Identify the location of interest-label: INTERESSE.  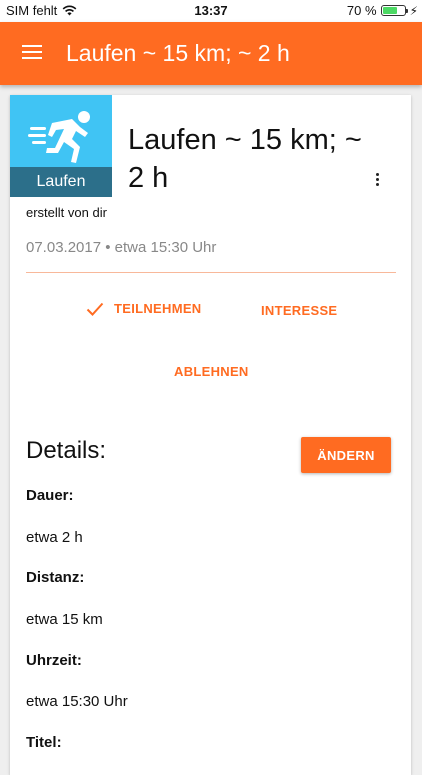
(299, 310).